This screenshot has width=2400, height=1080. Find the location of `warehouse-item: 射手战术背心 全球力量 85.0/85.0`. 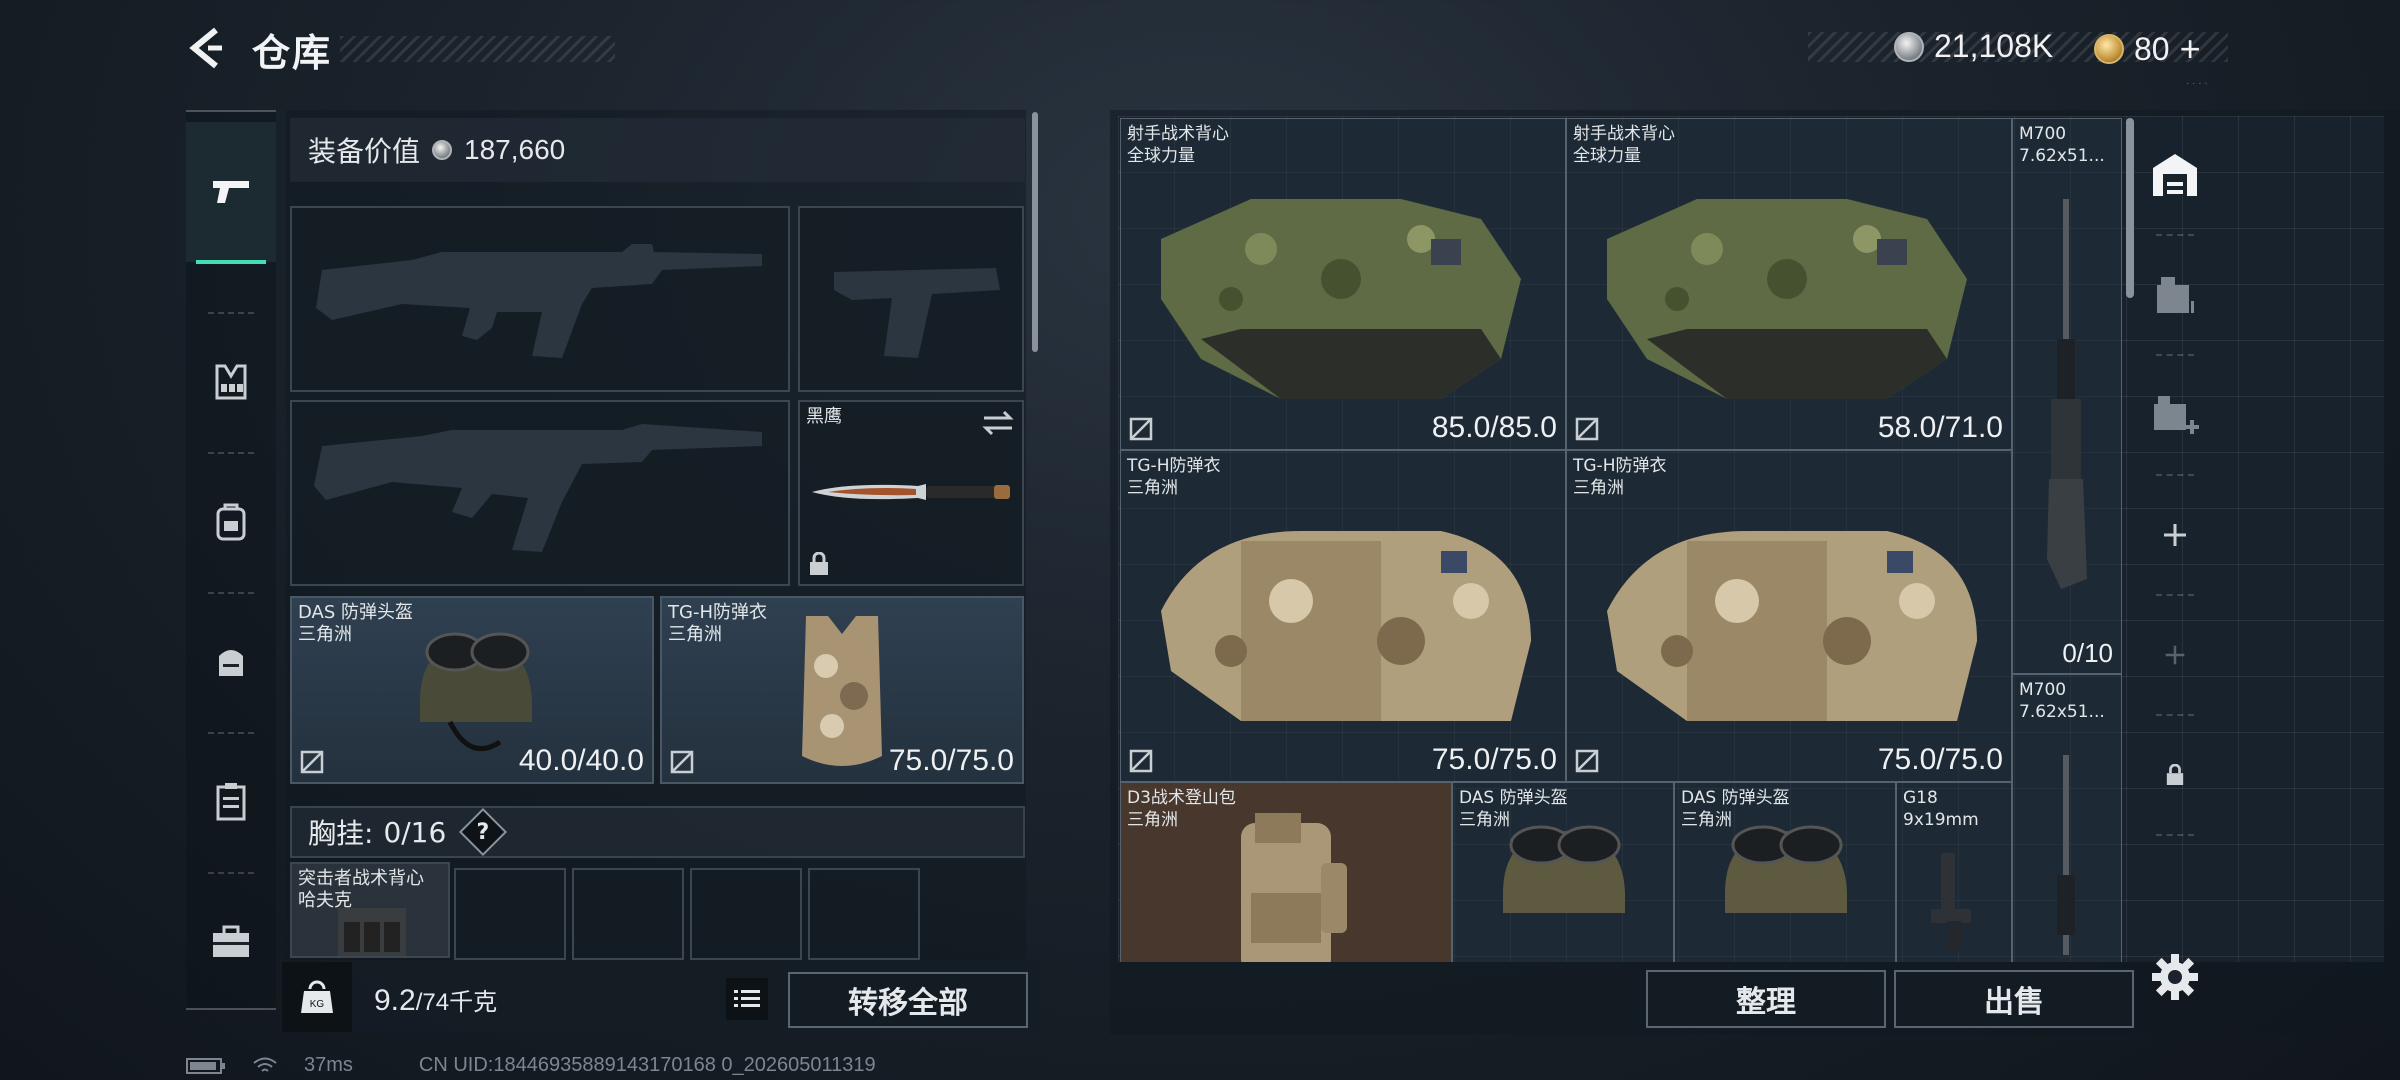

warehouse-item: 射手战术背心 全球力量 85.0/85.0 is located at coordinates (1343, 284).